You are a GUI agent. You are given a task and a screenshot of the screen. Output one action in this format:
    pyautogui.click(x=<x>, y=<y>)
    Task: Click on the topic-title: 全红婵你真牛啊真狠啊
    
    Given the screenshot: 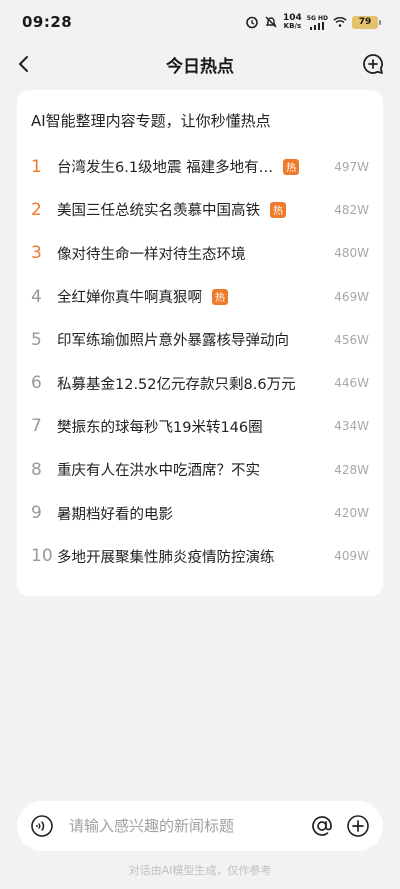 What is the action you would take?
    pyautogui.click(x=129, y=298)
    